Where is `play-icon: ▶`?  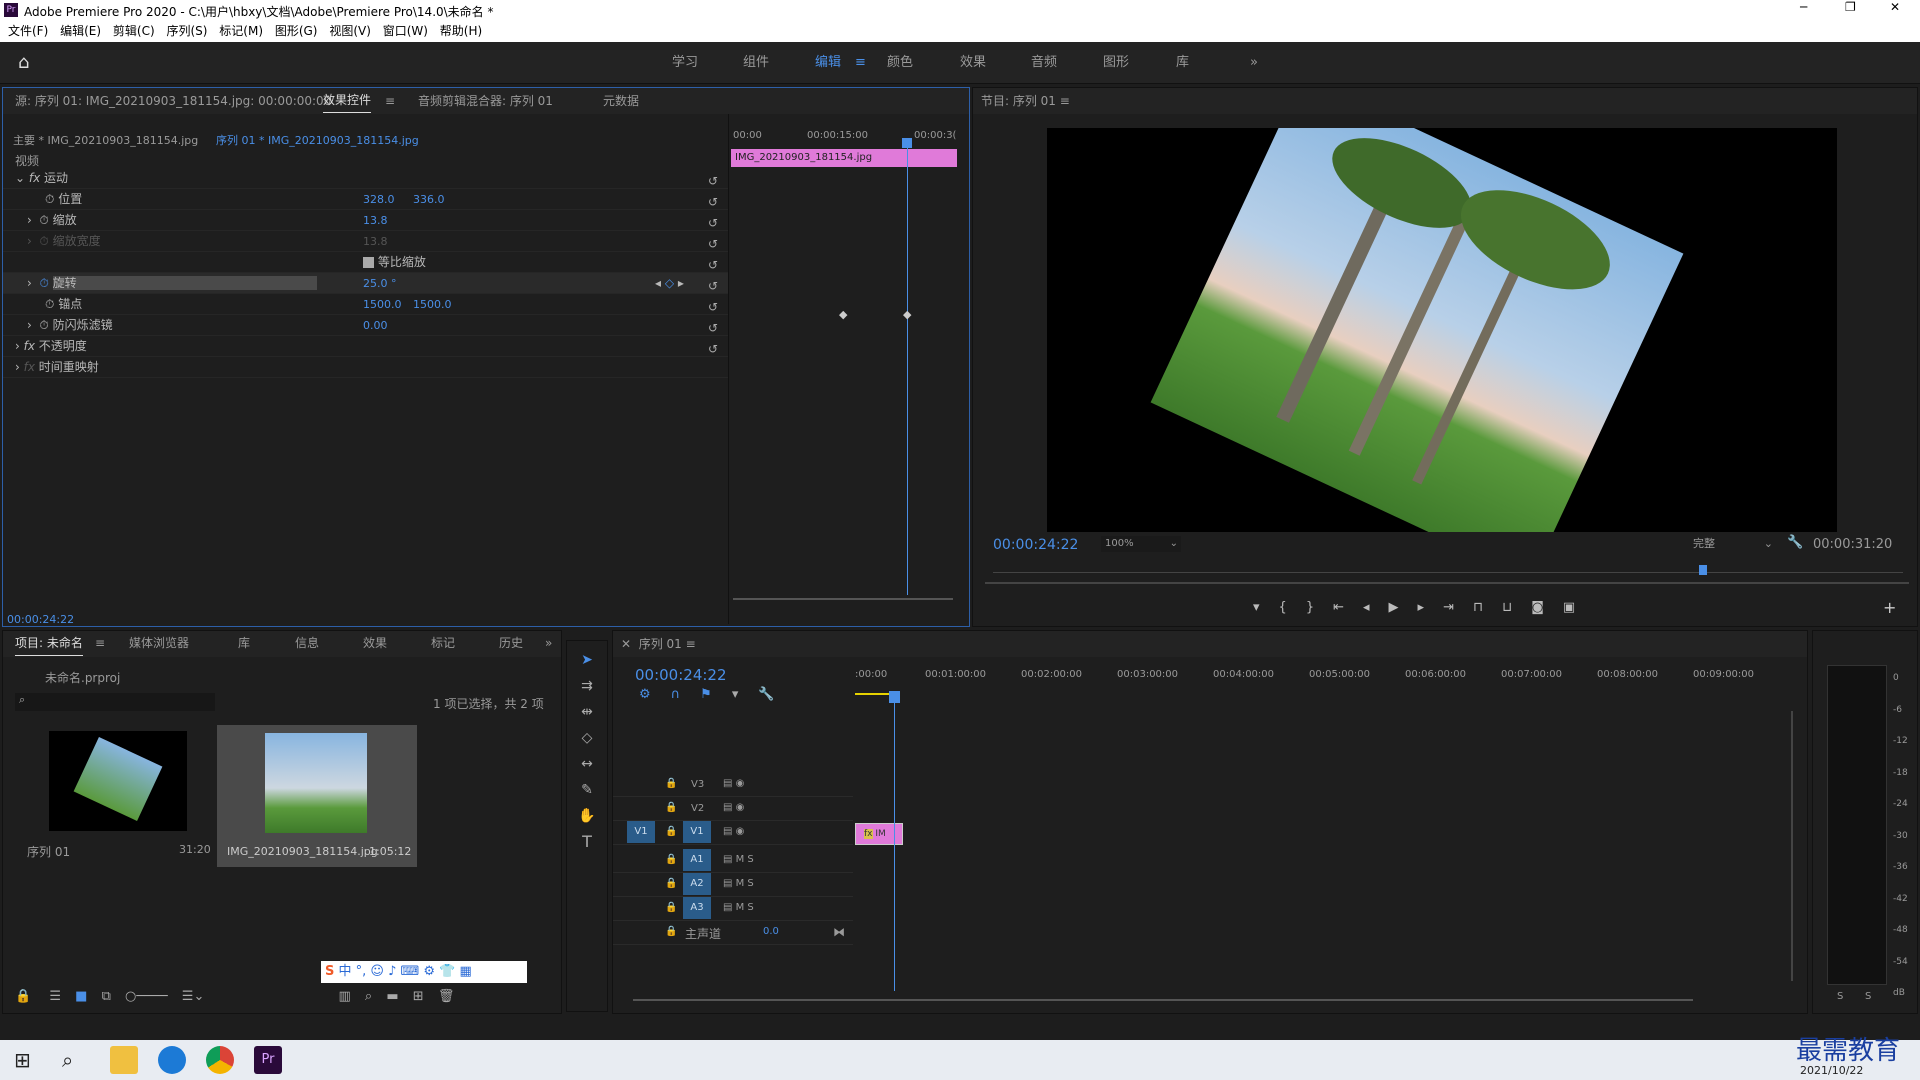
play-icon: ▶ is located at coordinates (1403, 607).